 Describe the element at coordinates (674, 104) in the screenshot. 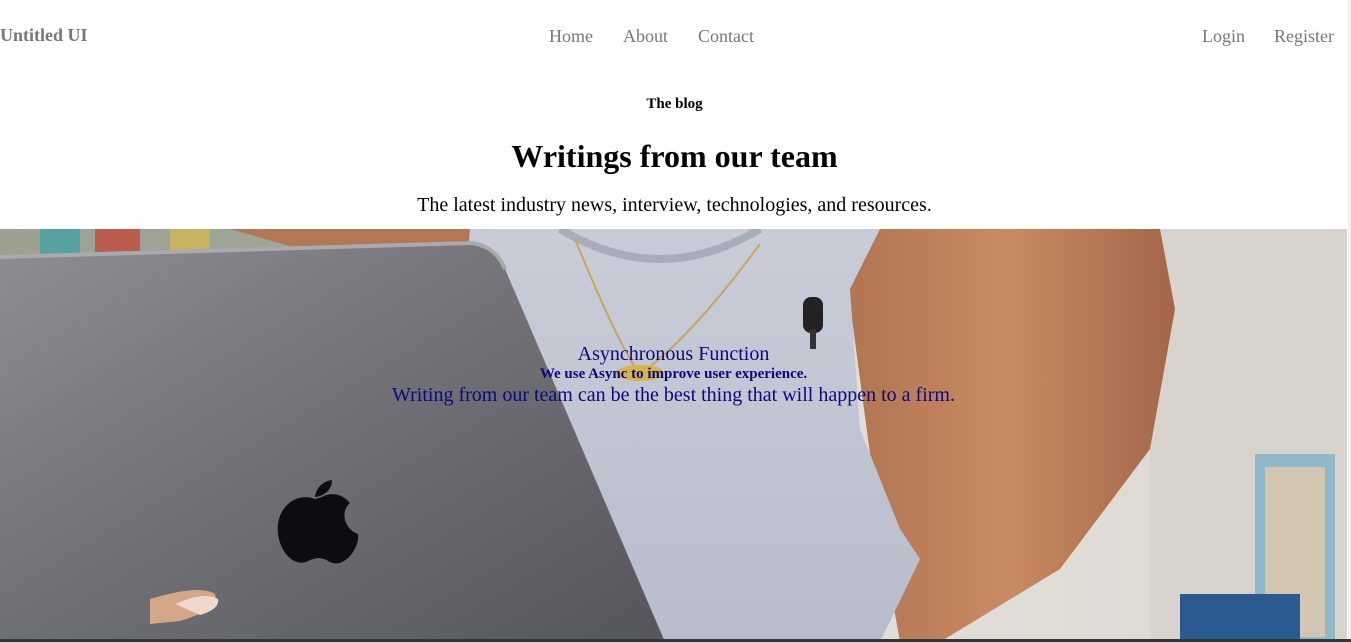

I see `blog-eyebrow: The blog` at that location.